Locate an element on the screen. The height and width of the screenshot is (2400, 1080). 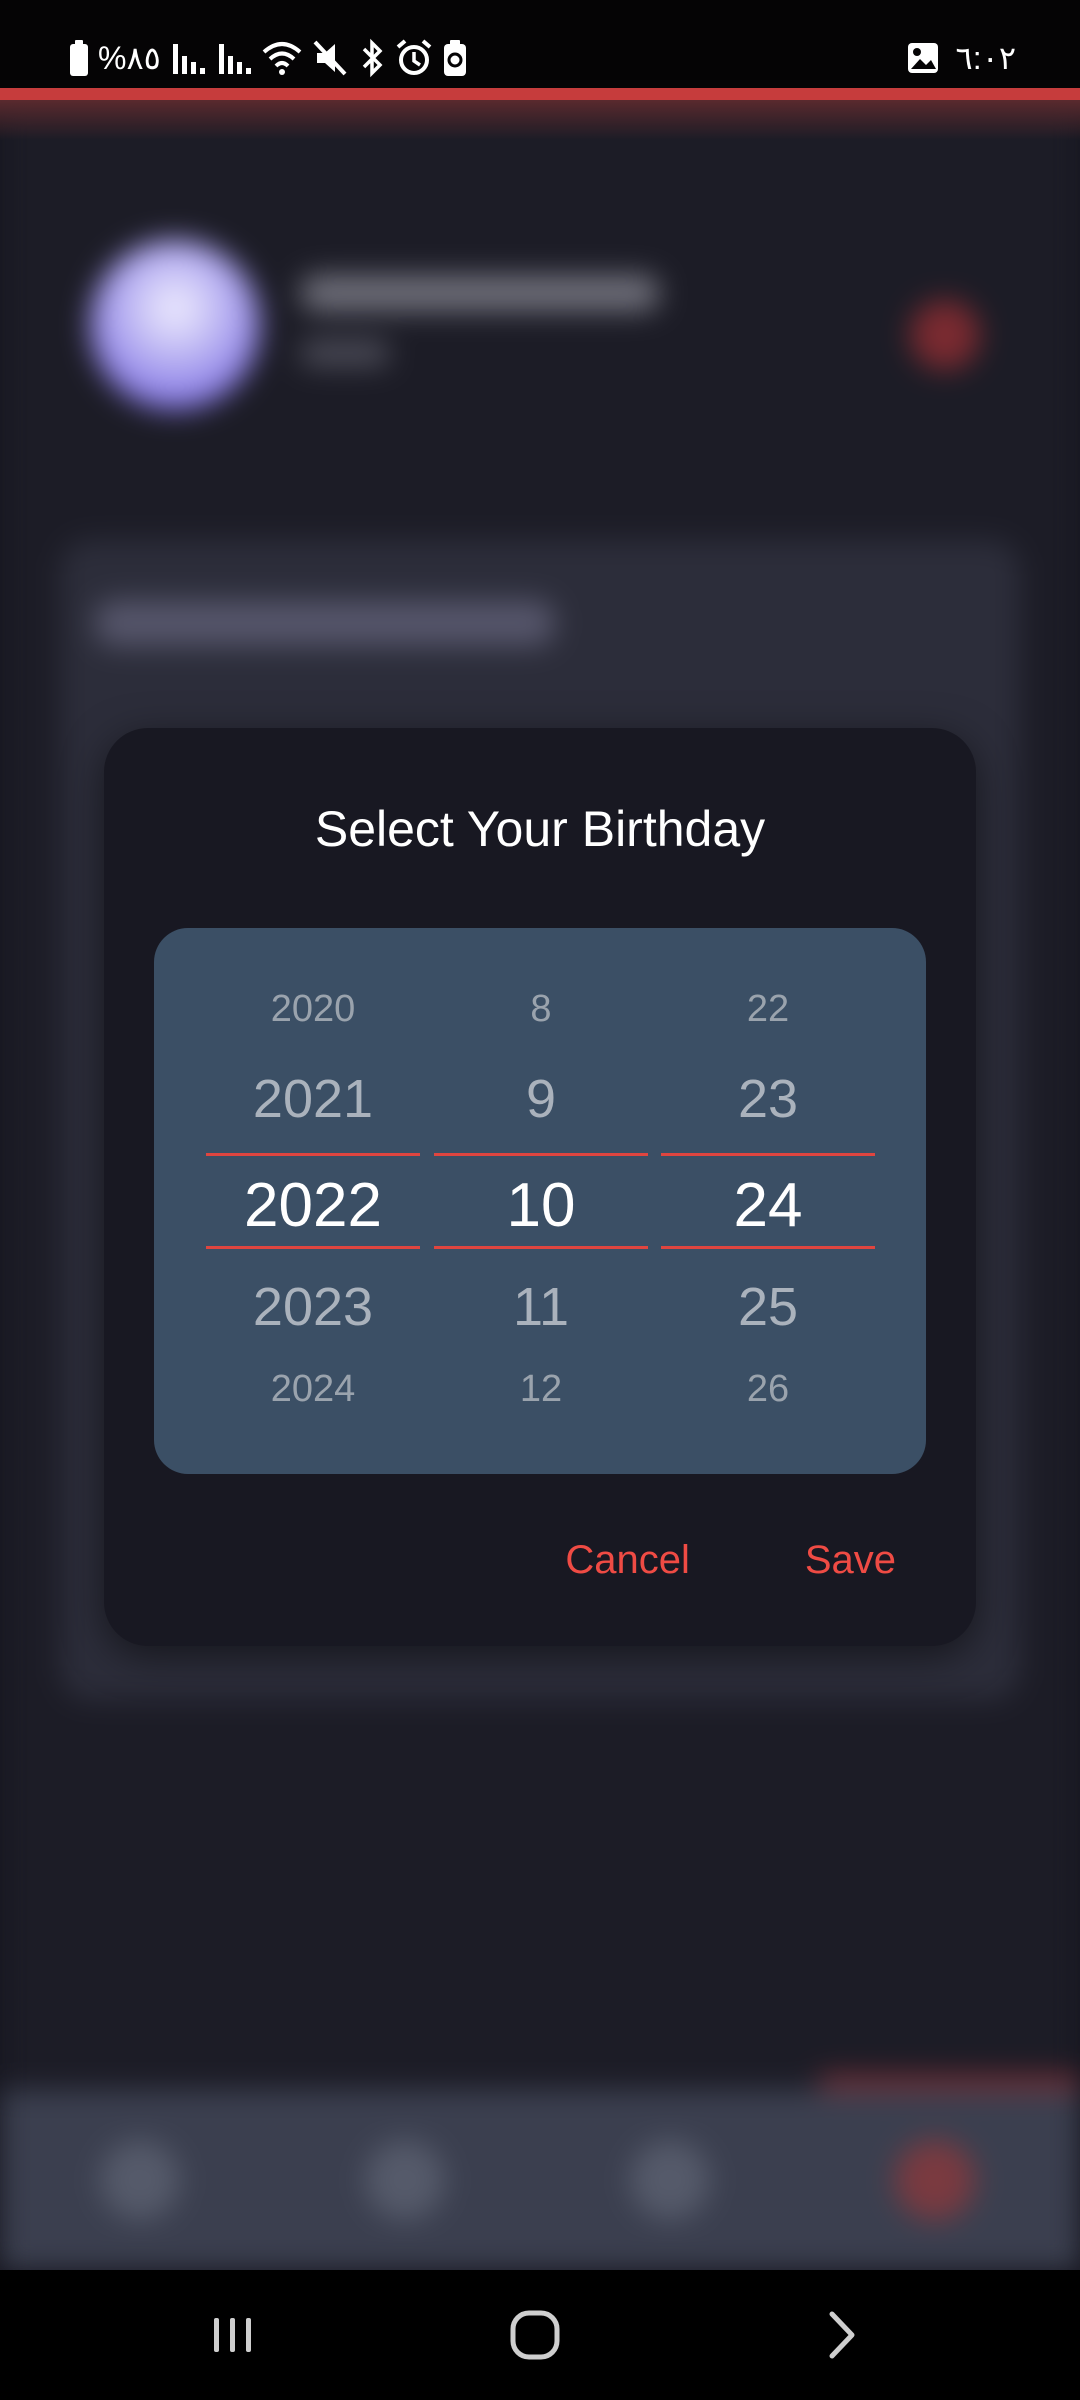
day-wheel: 22 23 24 25 26 is located at coordinates (768, 1201).